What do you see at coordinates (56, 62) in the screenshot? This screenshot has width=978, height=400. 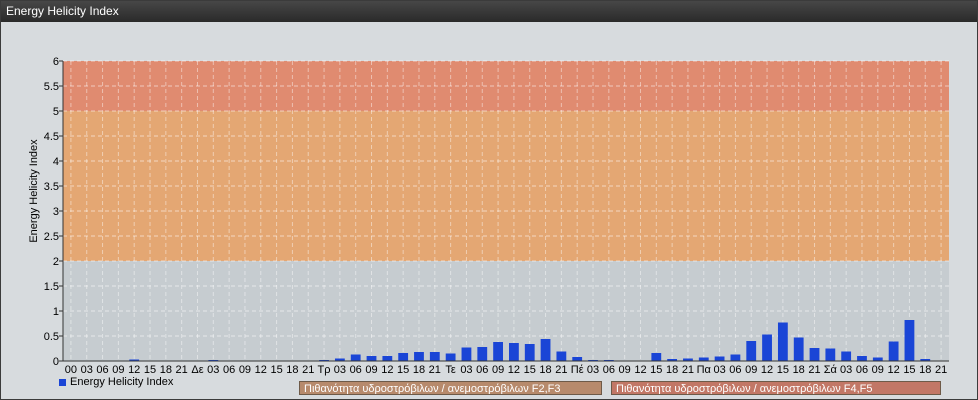 I see `y-tick-label: 6` at bounding box center [56, 62].